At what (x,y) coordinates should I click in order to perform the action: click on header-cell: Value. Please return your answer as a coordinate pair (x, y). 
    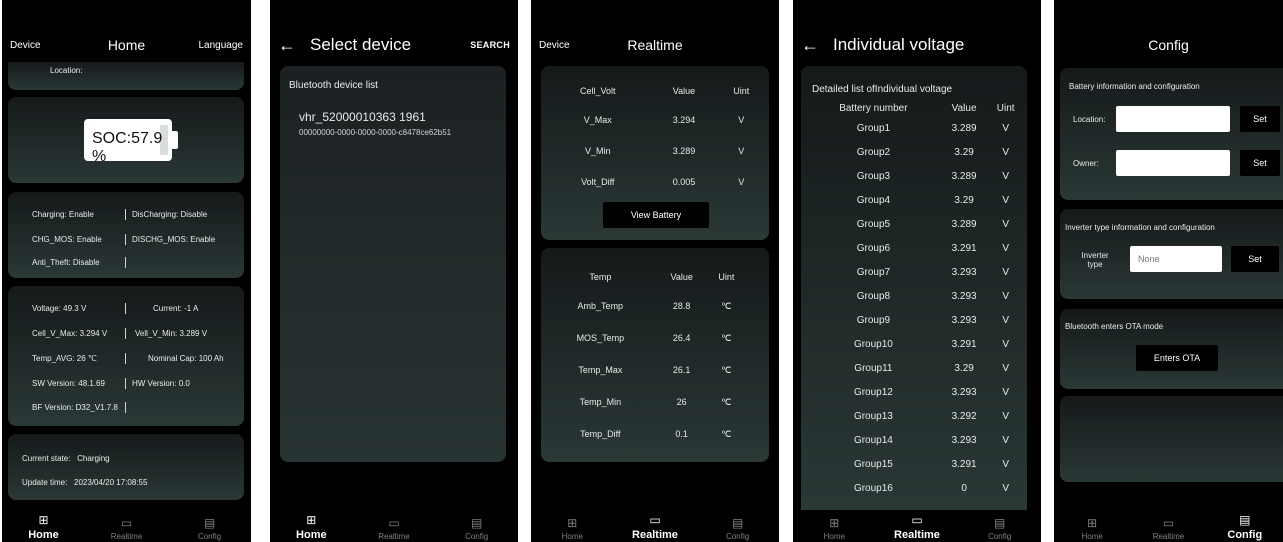
    Looking at the image, I should click on (681, 277).